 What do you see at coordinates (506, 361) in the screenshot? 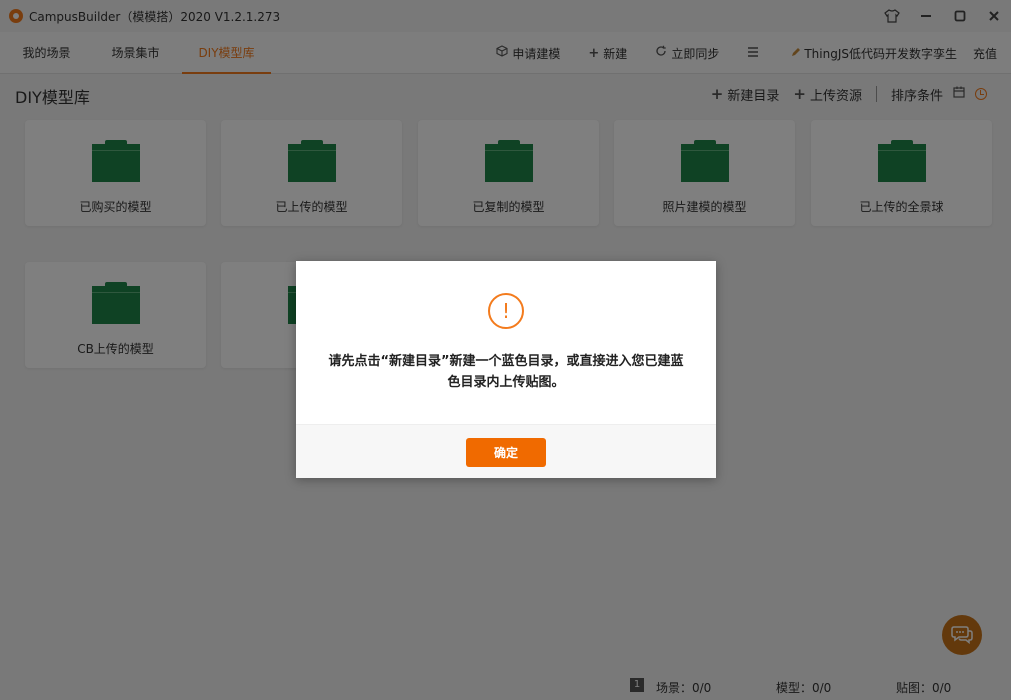
I see `dialog-message-line: 请先点击“新建目录”新建一个蓝色目录，或直接进入您已建蓝` at bounding box center [506, 361].